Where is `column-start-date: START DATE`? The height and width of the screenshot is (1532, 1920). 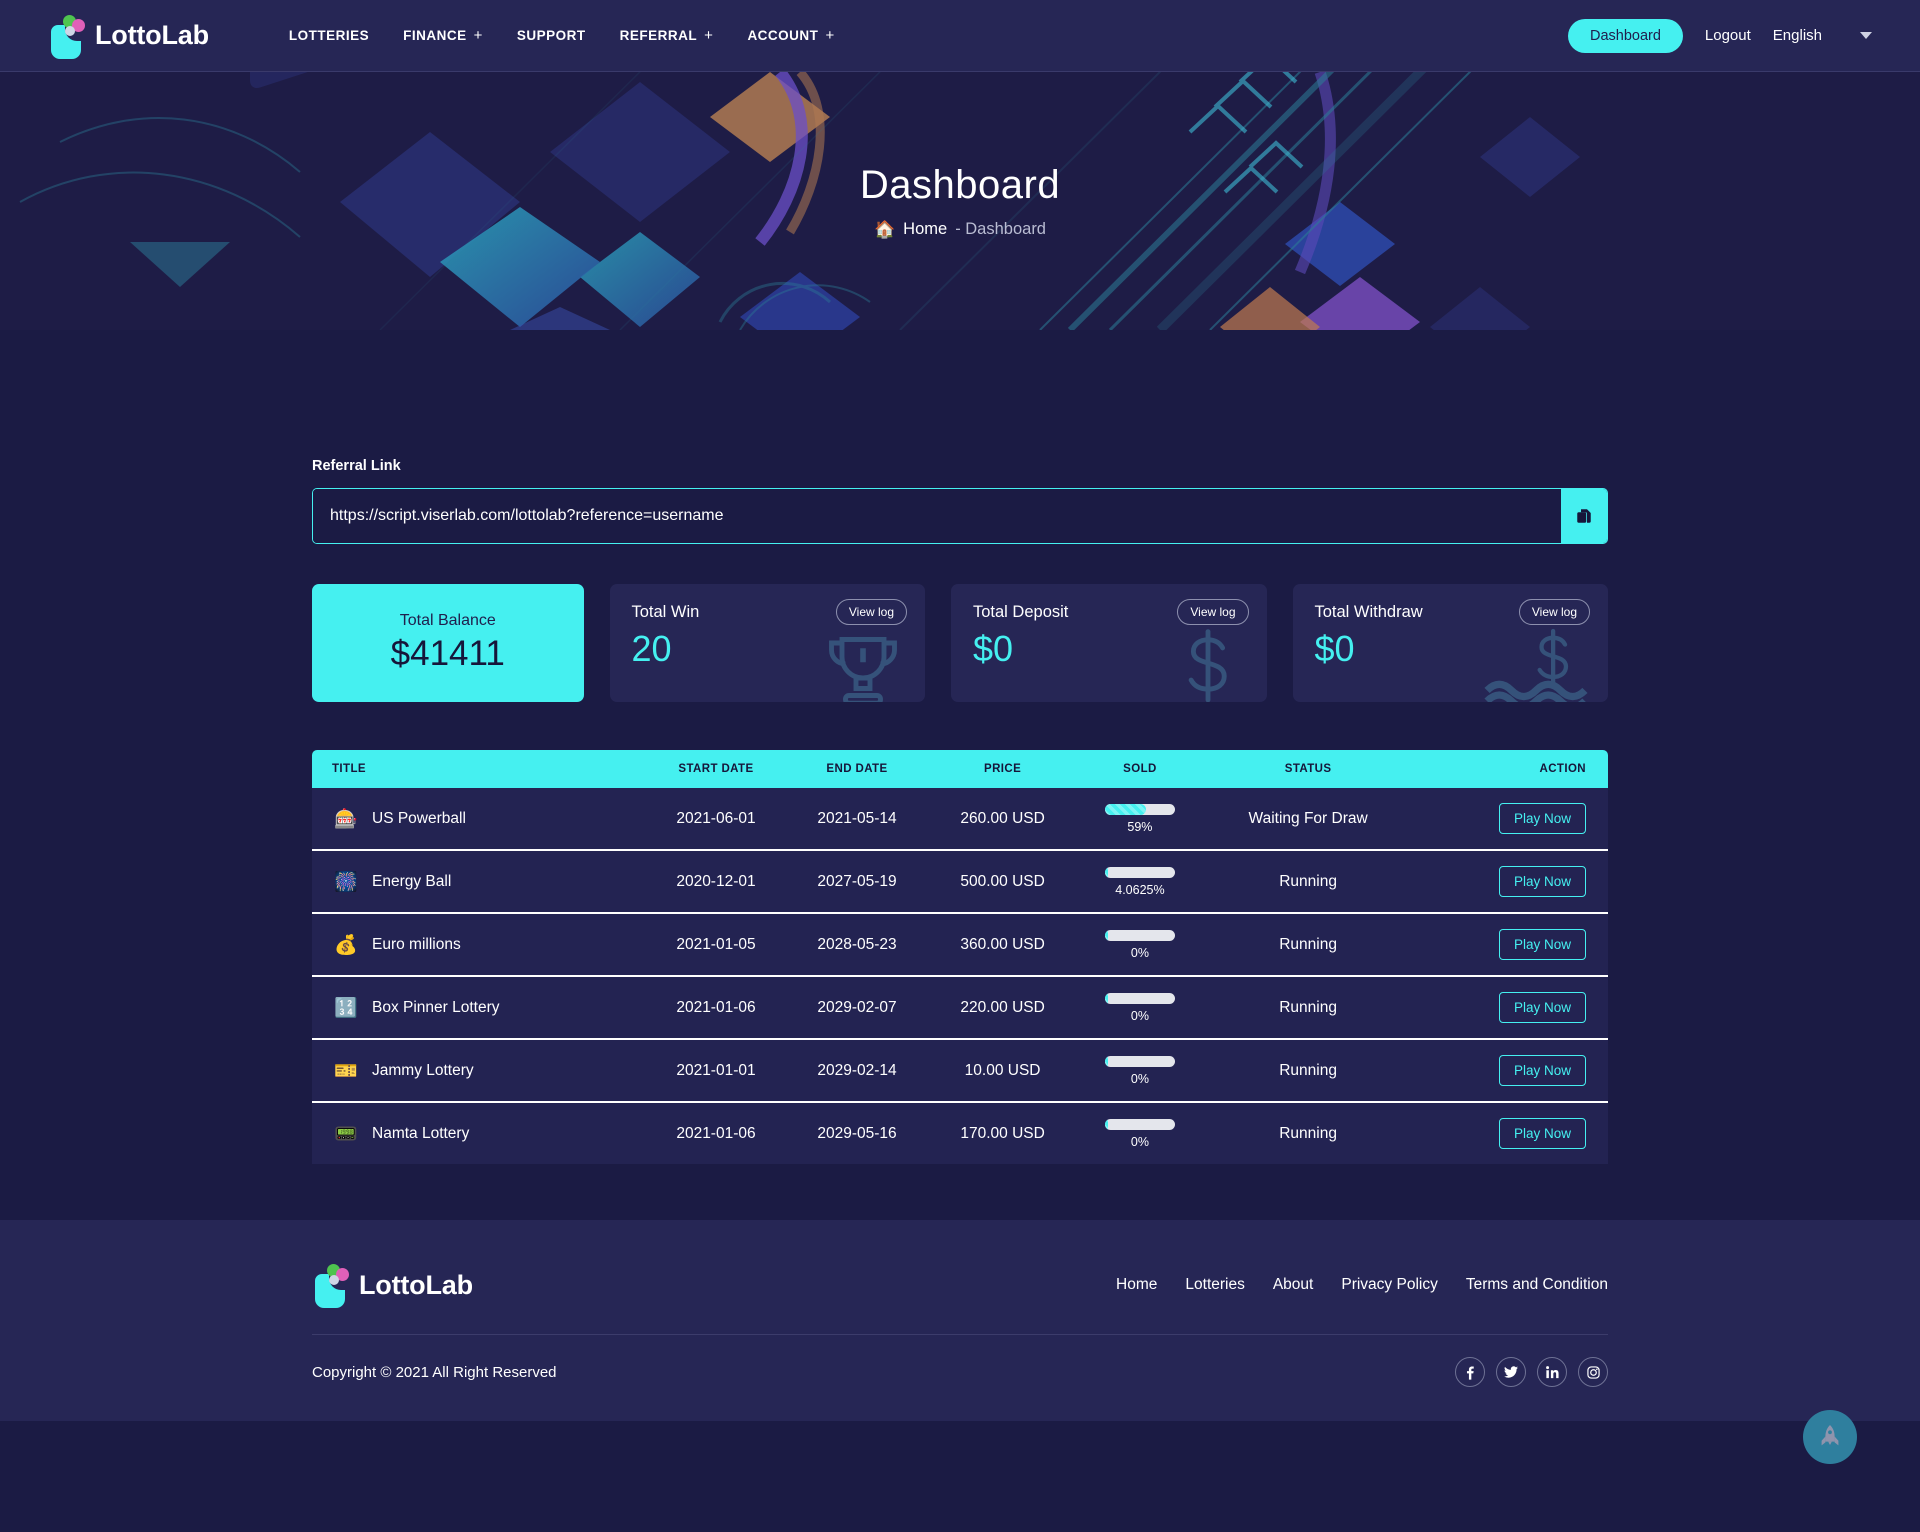
column-start-date: START DATE is located at coordinates (716, 769).